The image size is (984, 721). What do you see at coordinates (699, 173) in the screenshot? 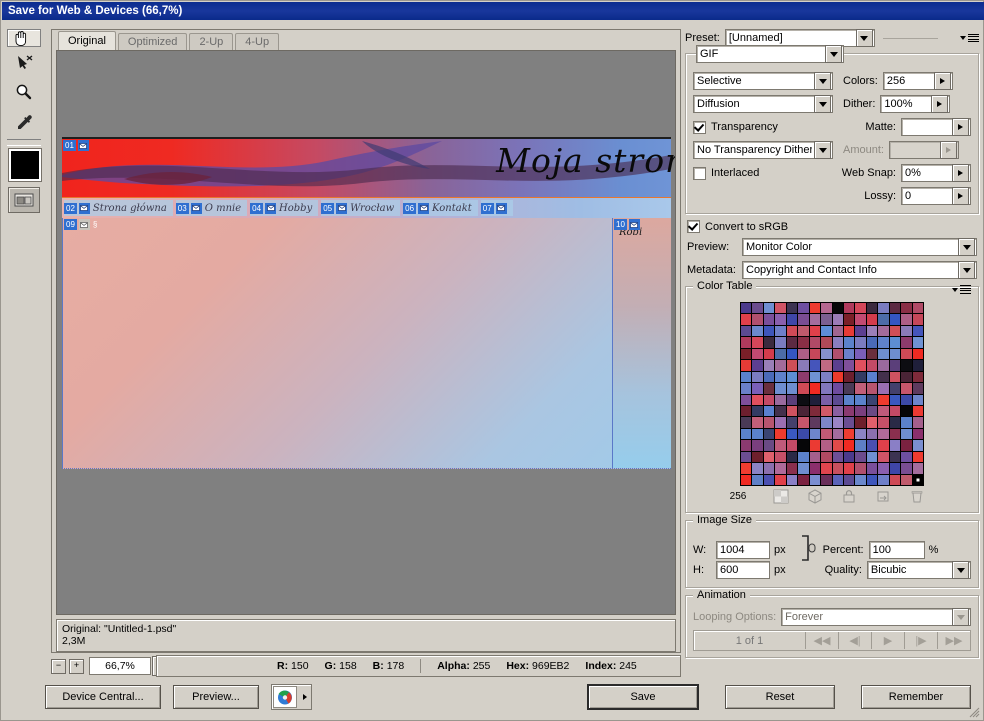
I see `interlaced-checkbox` at bounding box center [699, 173].